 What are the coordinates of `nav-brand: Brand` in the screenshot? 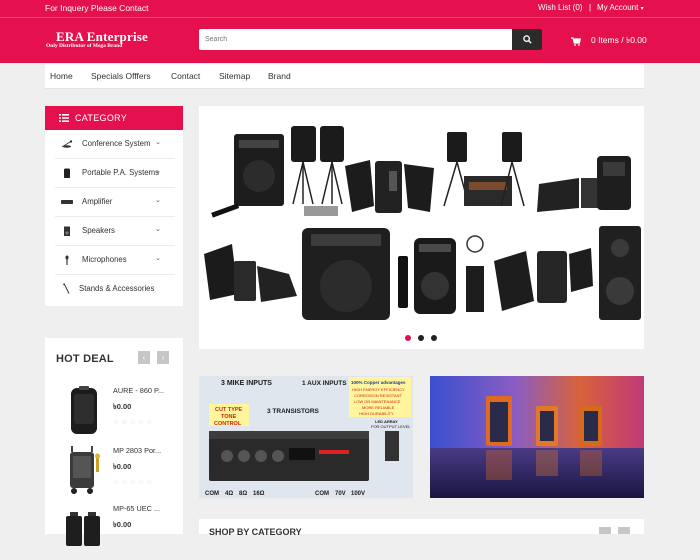 It's located at (279, 76).